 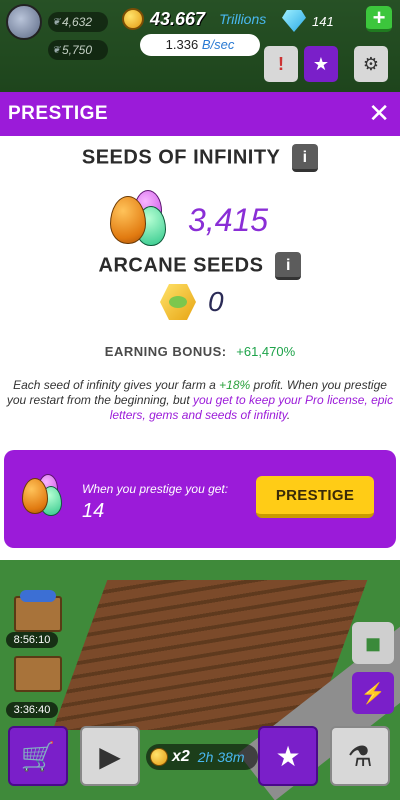 I want to click on rate-value: 1.336, so click(x=182, y=44).